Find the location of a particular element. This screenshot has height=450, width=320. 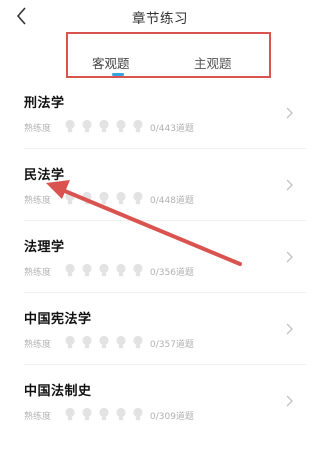

chapter-meta: 熟练度 0/448道题 is located at coordinates (154, 199).